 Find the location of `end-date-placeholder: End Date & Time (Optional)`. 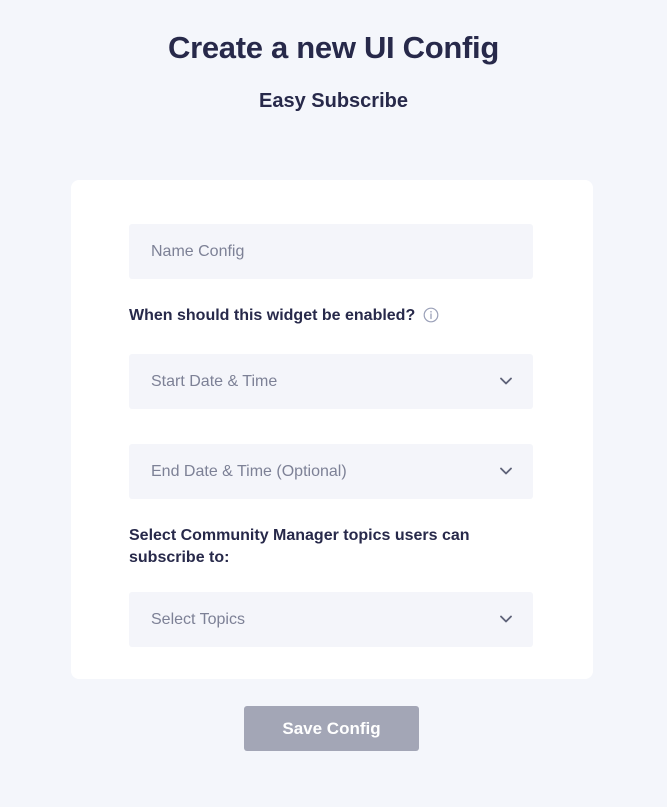

end-date-placeholder: End Date & Time (Optional) is located at coordinates (249, 471).